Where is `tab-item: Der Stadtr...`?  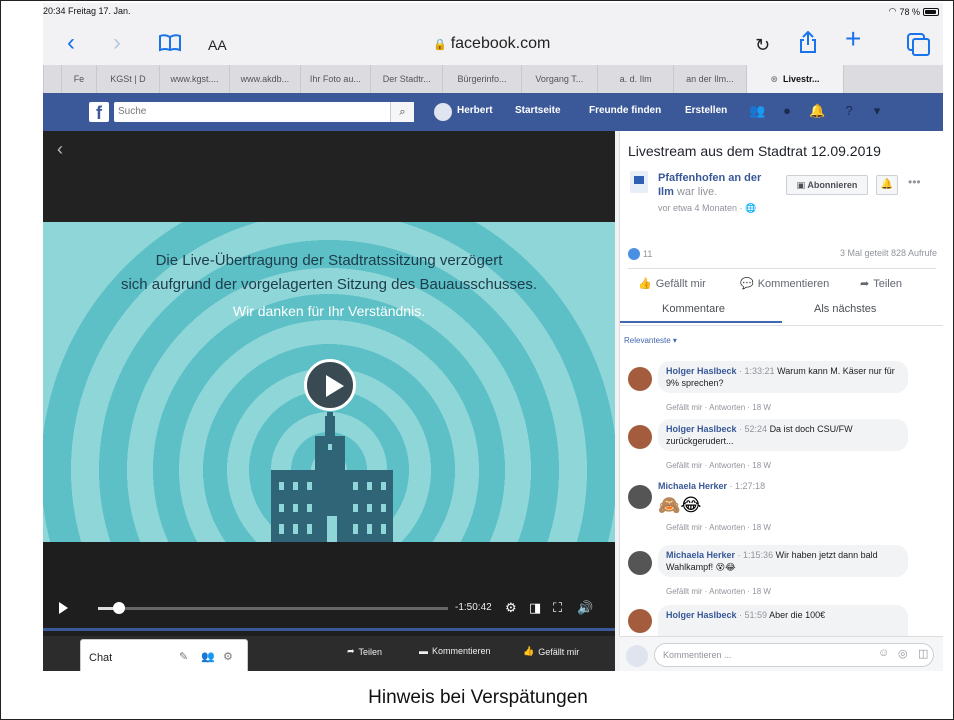
tab-item: Der Stadtr... is located at coordinates (406, 79).